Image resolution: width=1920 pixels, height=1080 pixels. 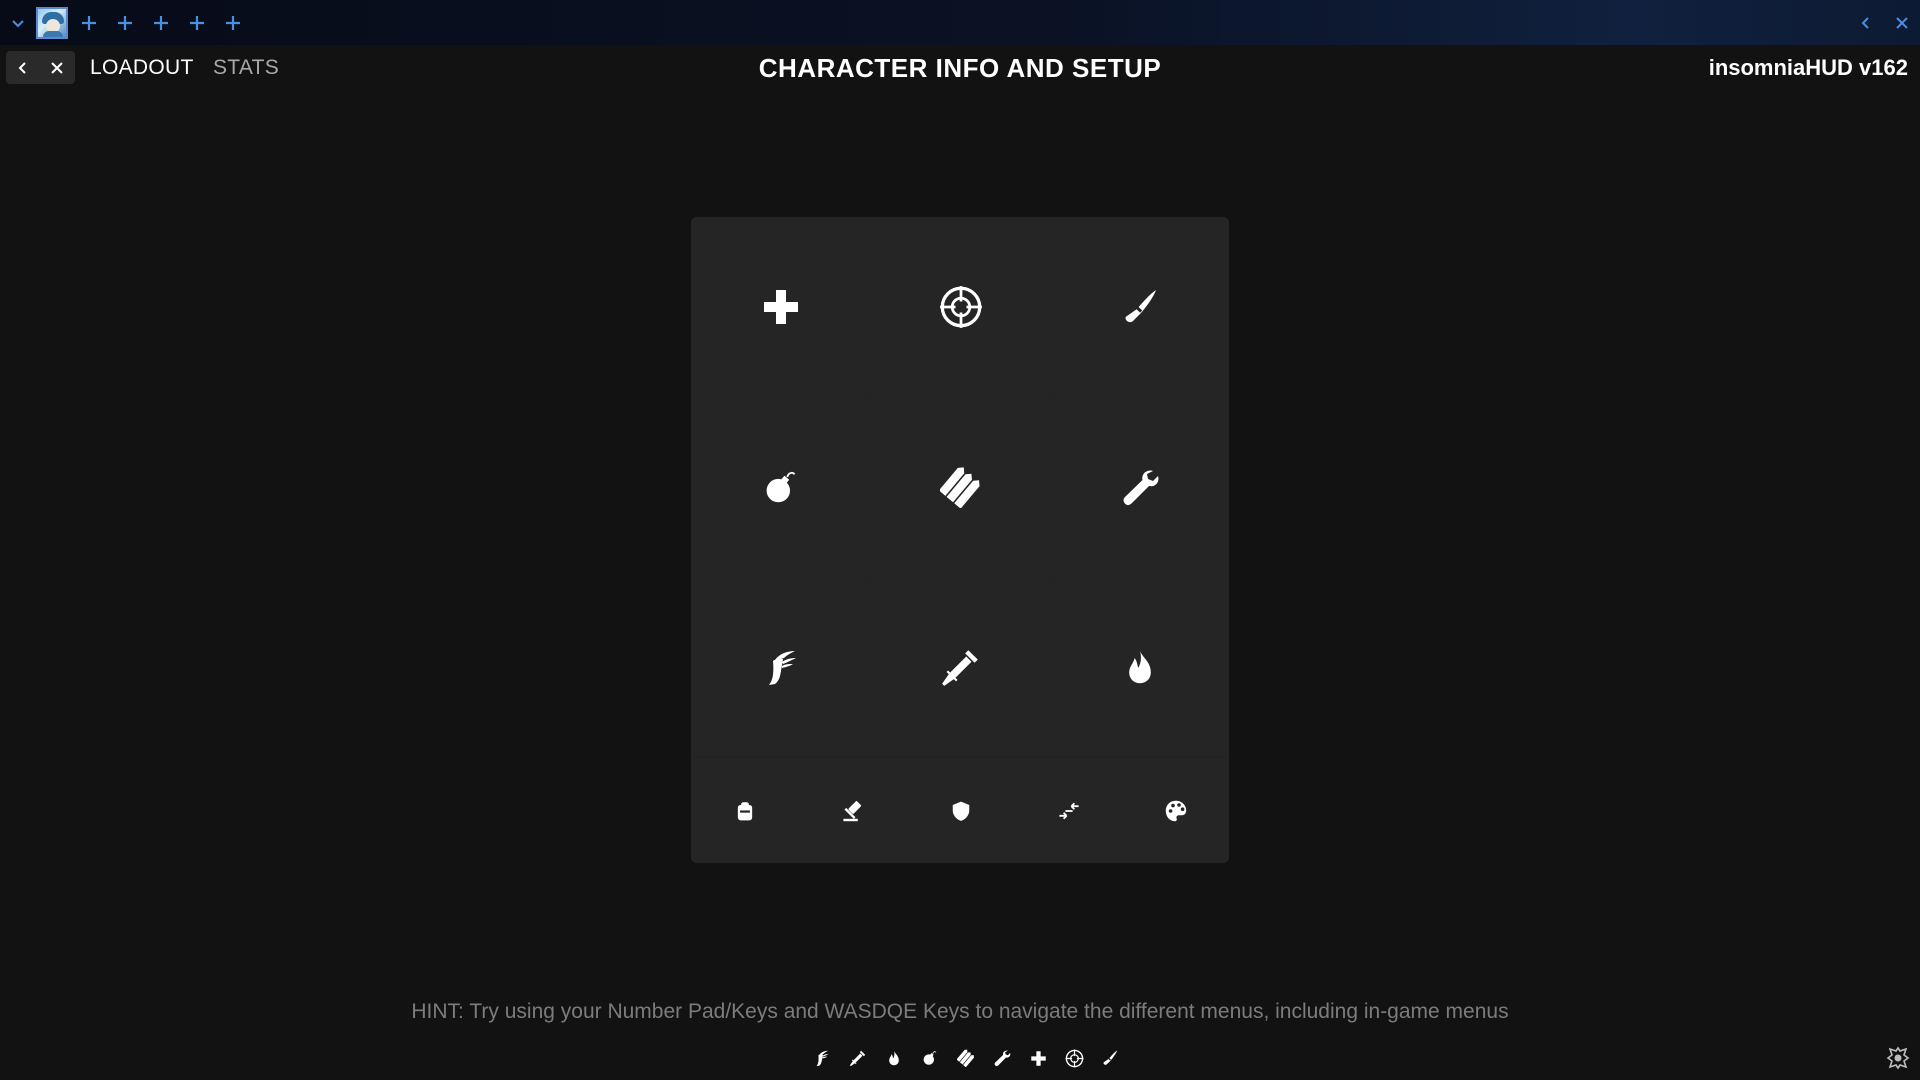 I want to click on bottom-dock, so click(x=966, y=1058).